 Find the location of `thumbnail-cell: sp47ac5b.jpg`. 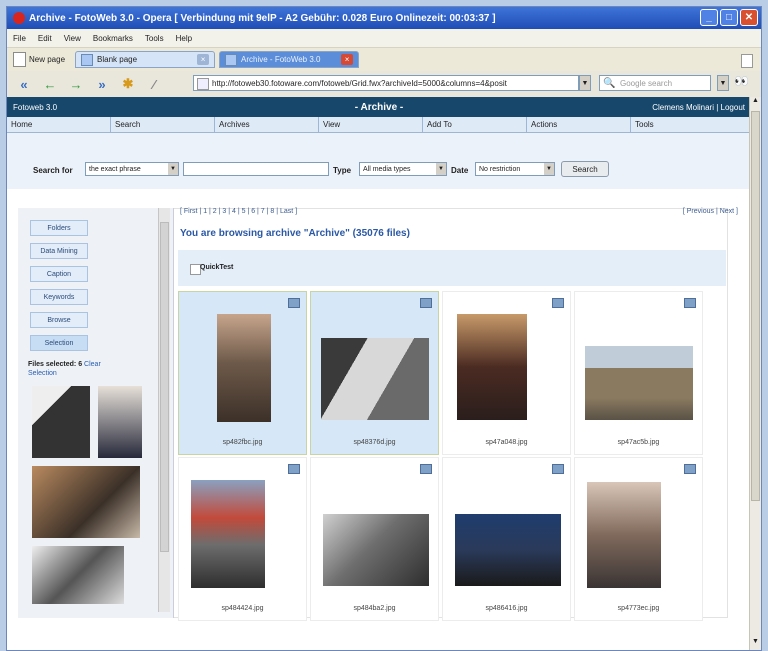

thumbnail-cell: sp47ac5b.jpg is located at coordinates (638, 373).